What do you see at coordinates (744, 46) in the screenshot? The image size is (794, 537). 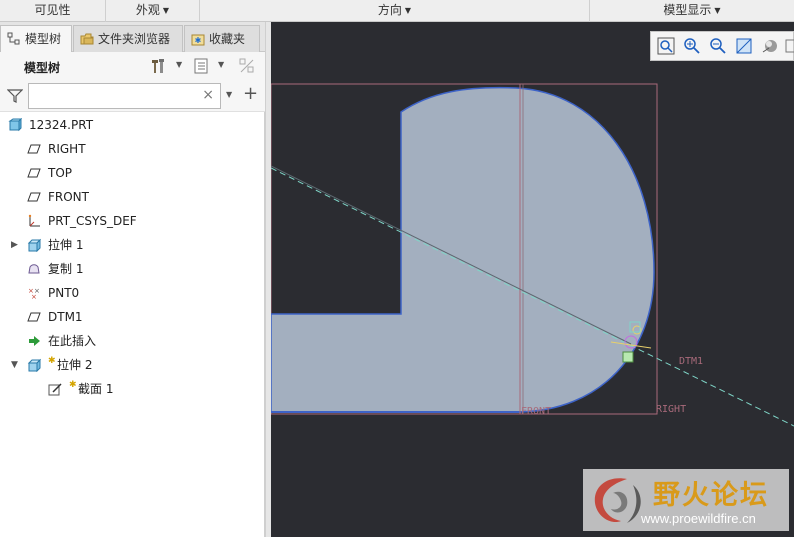 I see `repaint-icon` at bounding box center [744, 46].